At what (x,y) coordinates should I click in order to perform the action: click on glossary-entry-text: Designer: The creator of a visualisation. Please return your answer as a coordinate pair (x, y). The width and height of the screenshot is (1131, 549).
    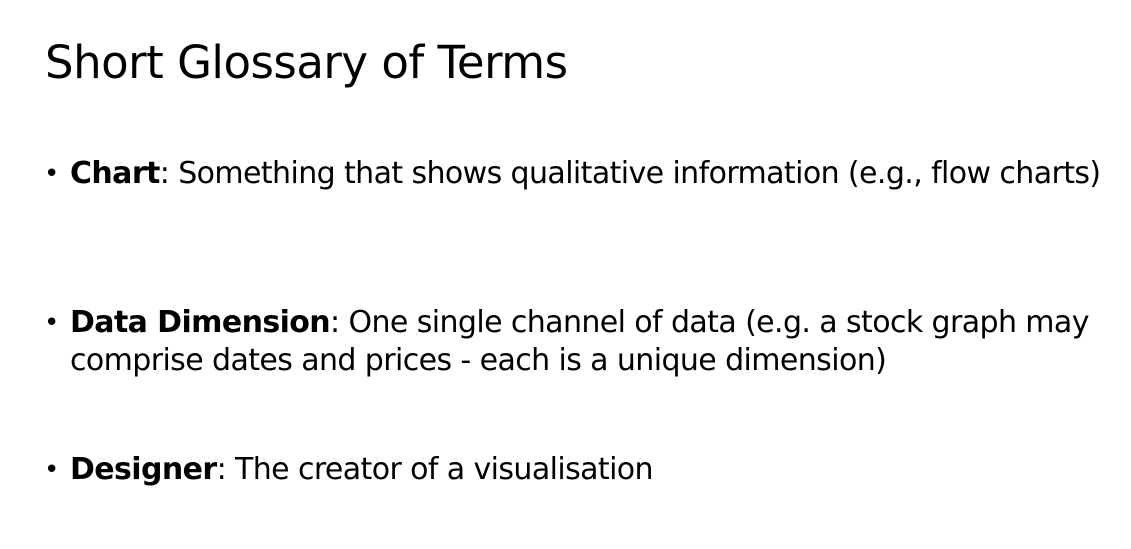
    Looking at the image, I should click on (594, 470).